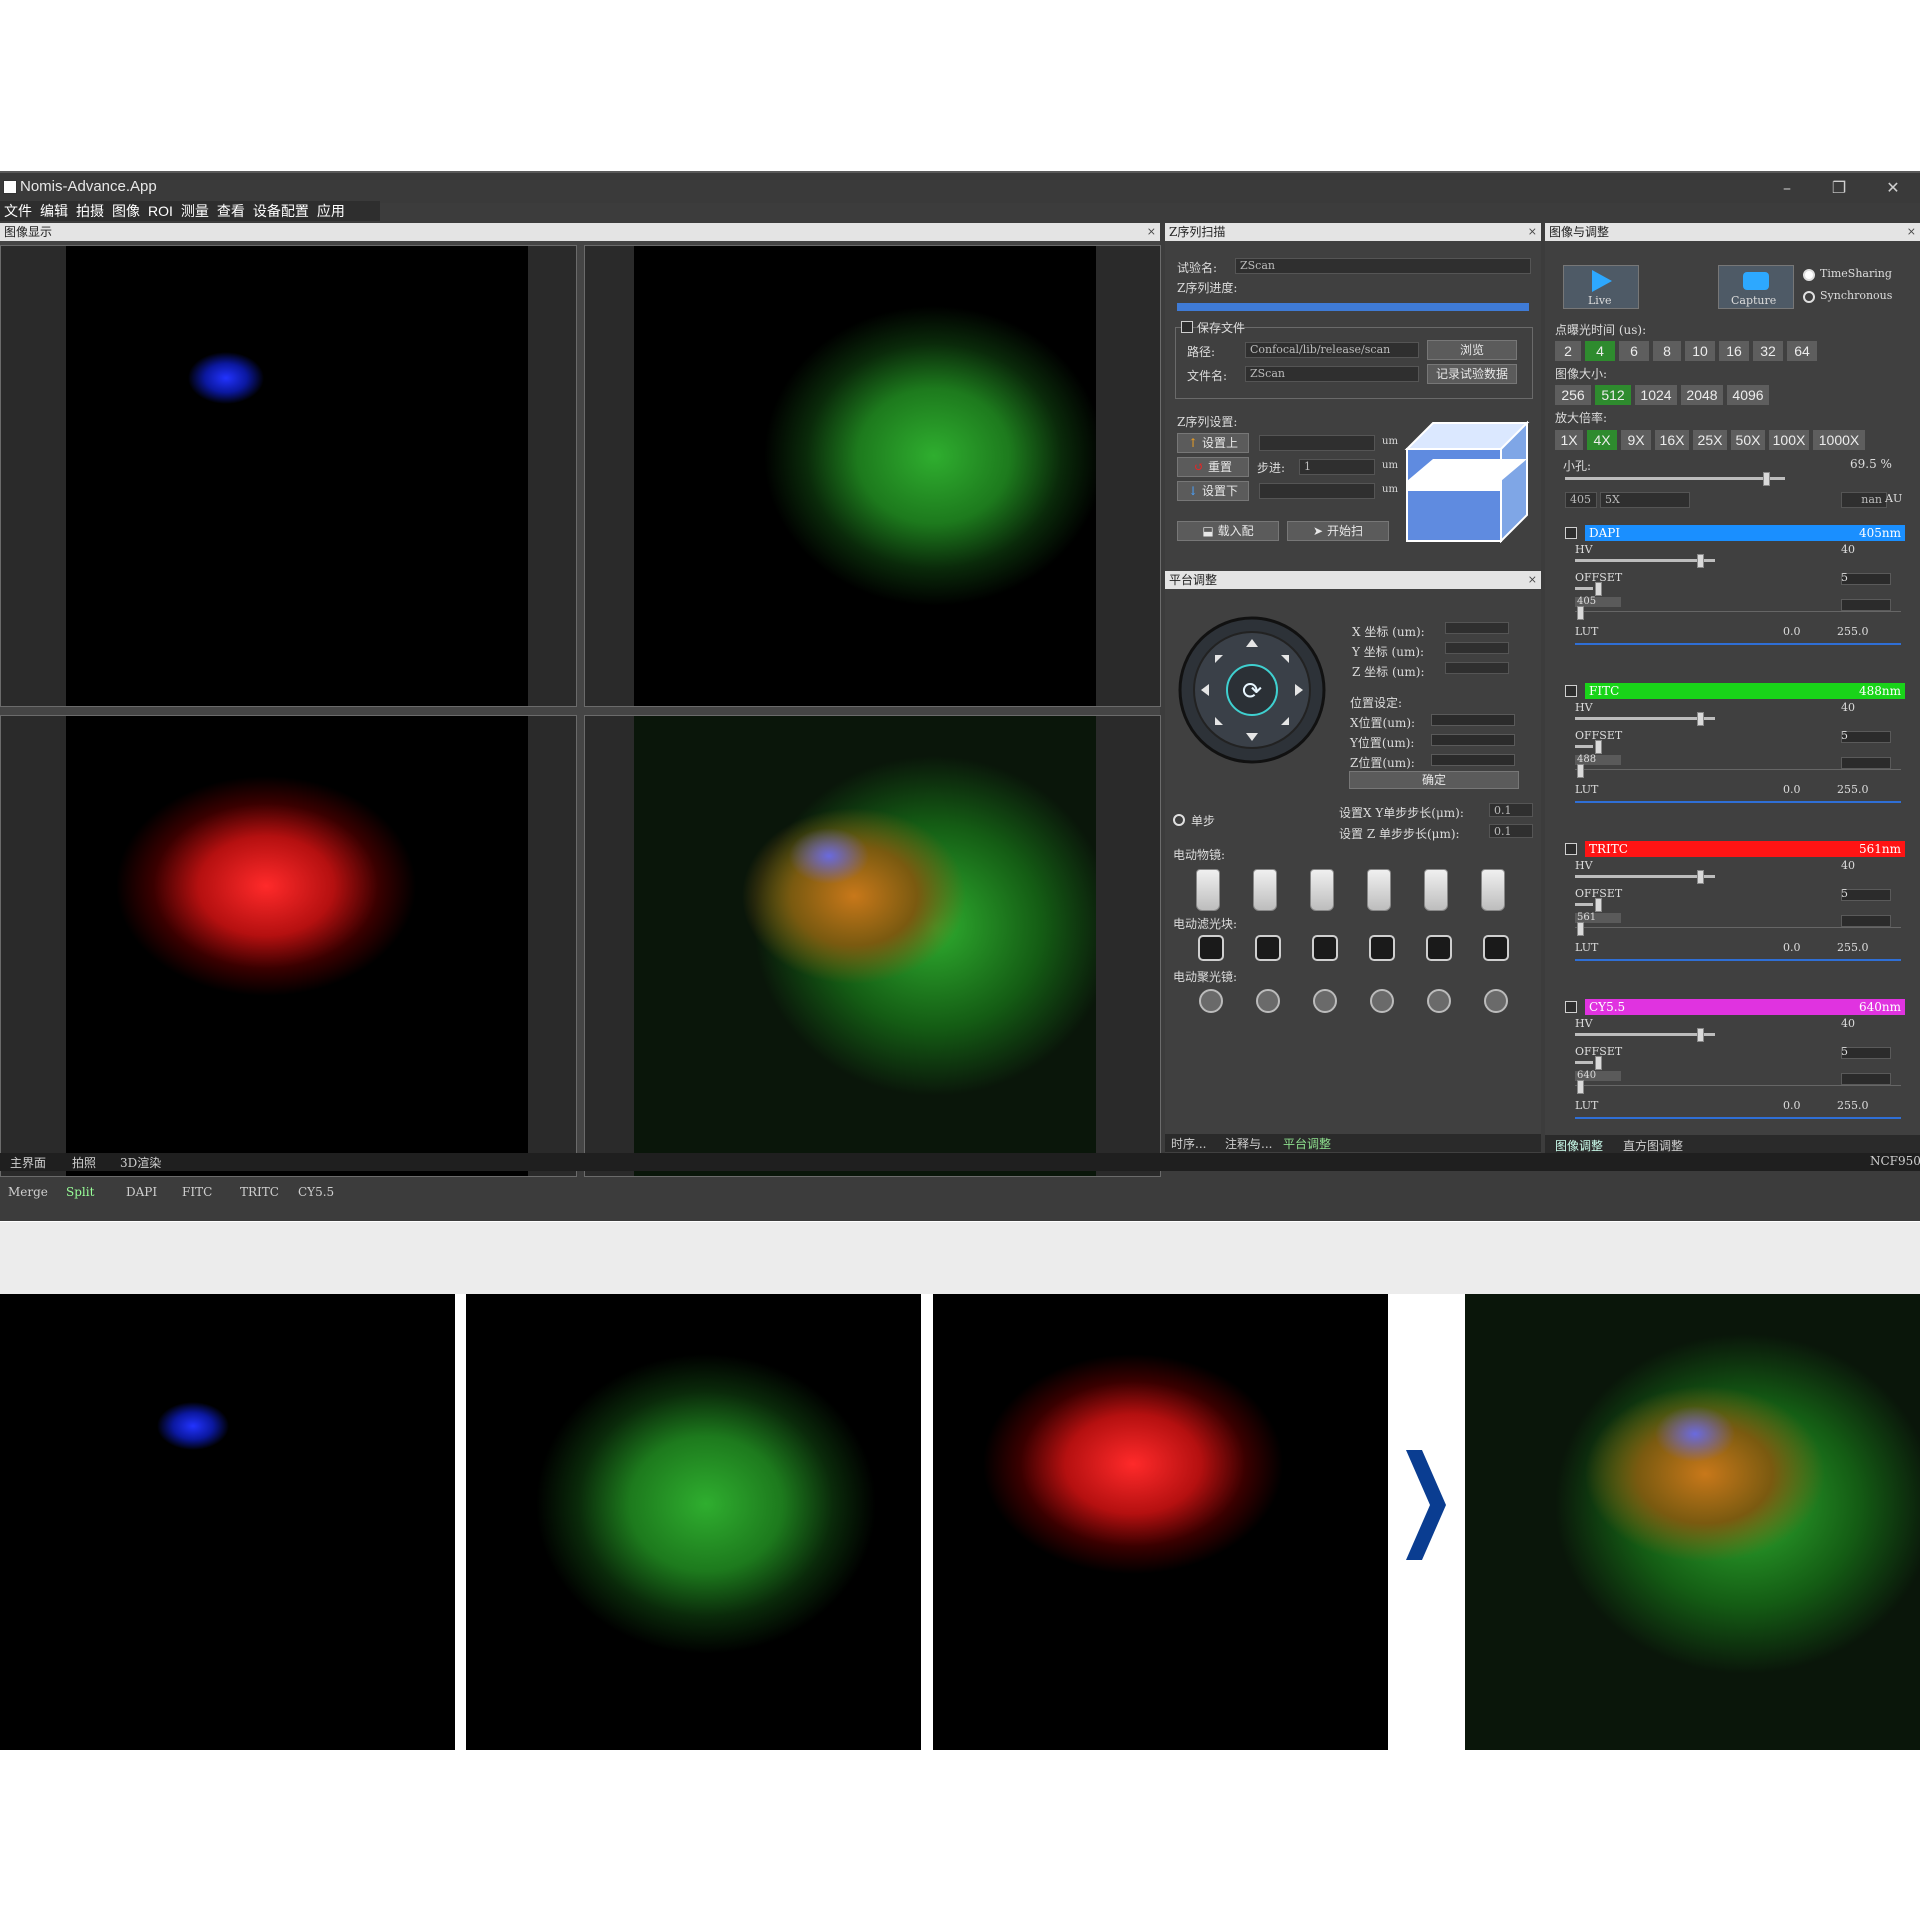 This screenshot has width=1920, height=1920. I want to click on filter-2-icon, so click(1268, 948).